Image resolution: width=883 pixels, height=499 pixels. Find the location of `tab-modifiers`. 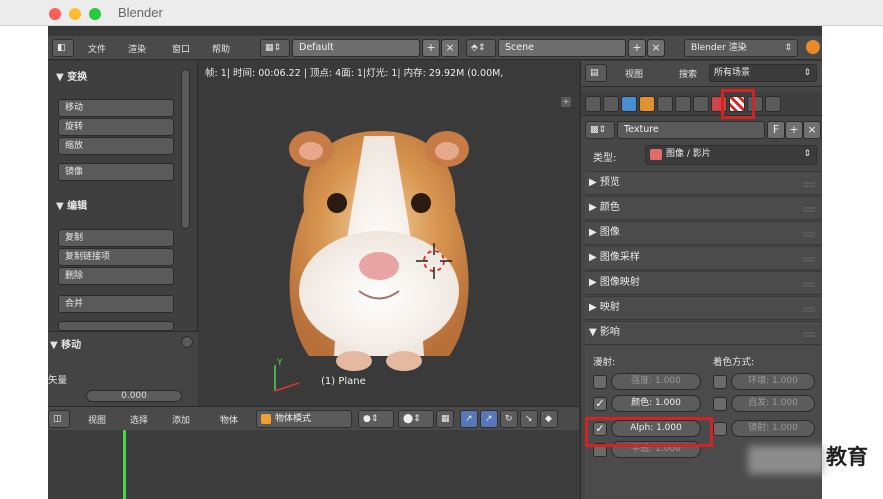

tab-modifiers is located at coordinates (683, 104).